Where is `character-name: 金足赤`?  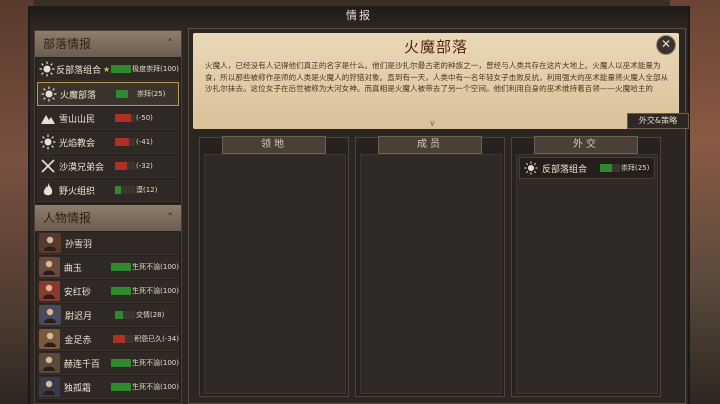
character-name: 金足赤 is located at coordinates (78, 340).